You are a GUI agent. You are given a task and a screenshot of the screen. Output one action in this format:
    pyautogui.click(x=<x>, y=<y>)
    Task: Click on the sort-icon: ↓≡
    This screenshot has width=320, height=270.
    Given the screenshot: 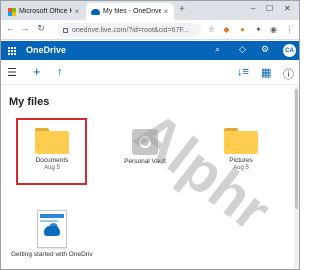 What is the action you would take?
    pyautogui.click(x=243, y=72)
    